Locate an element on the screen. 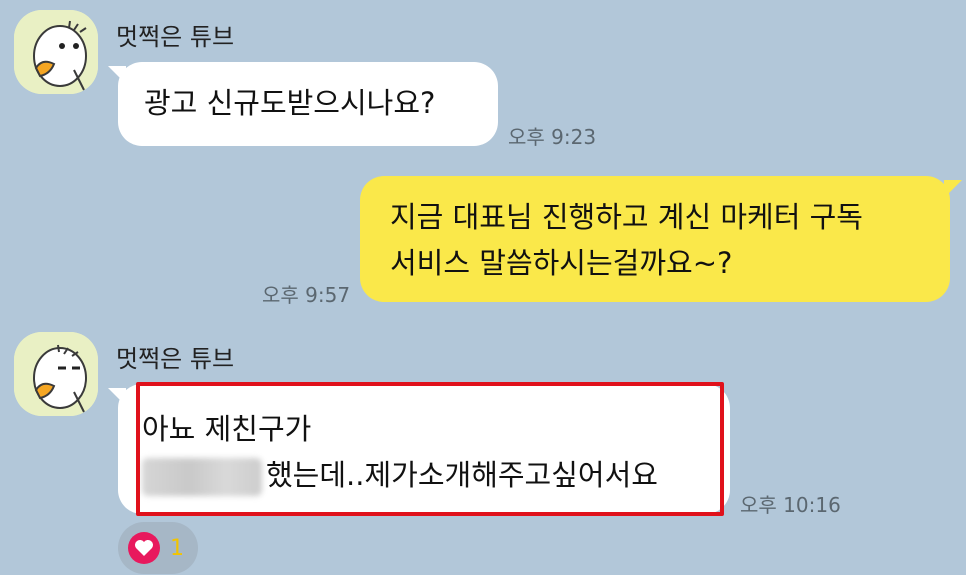 This screenshot has height=575, width=966. message-bubble-outgoing: 지금 대표님 진행하고 계신 마케터 구독 서비스 말씀하시는걸까요~? is located at coordinates (655, 239).